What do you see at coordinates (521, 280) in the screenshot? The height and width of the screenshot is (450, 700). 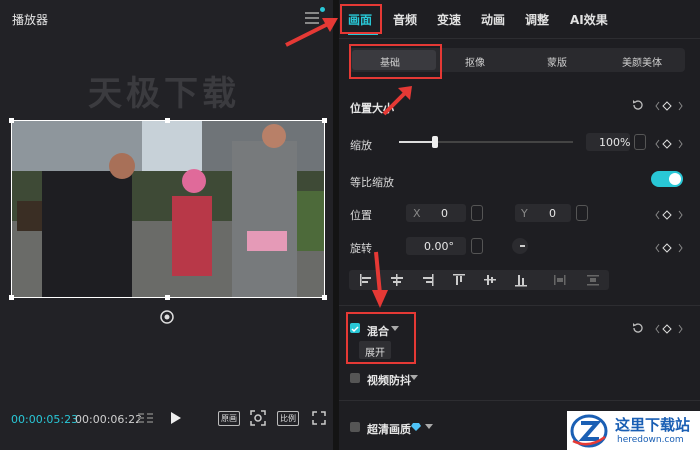 I see `align-bottom-icon` at bounding box center [521, 280].